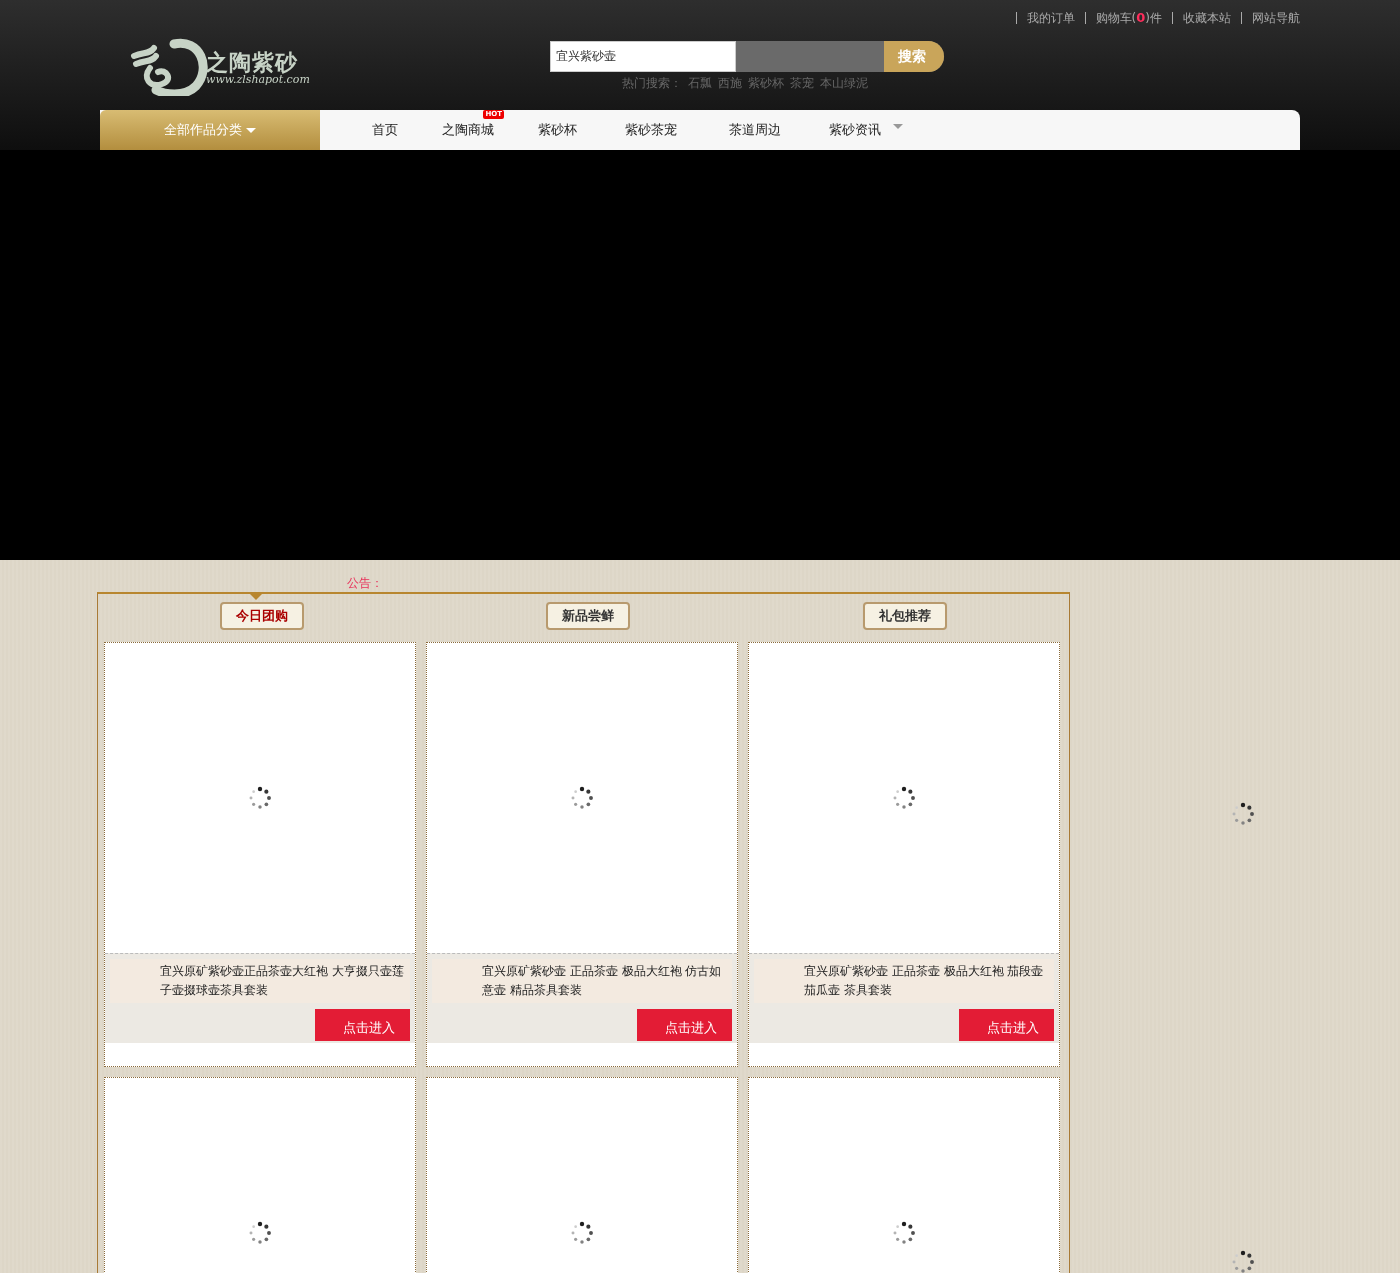 This screenshot has height=1273, width=1400. What do you see at coordinates (262, 616) in the screenshot?
I see `section-tab: 今日团购` at bounding box center [262, 616].